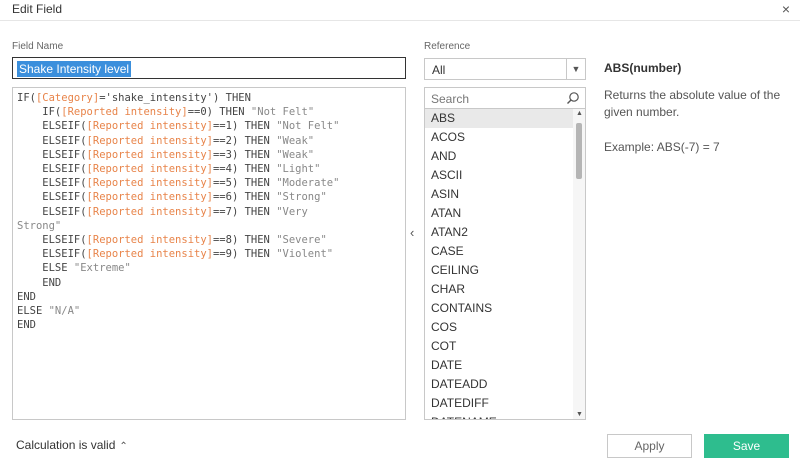  Describe the element at coordinates (244, 154) in the screenshot. I see `formula-token: ==3) THEN` at that location.